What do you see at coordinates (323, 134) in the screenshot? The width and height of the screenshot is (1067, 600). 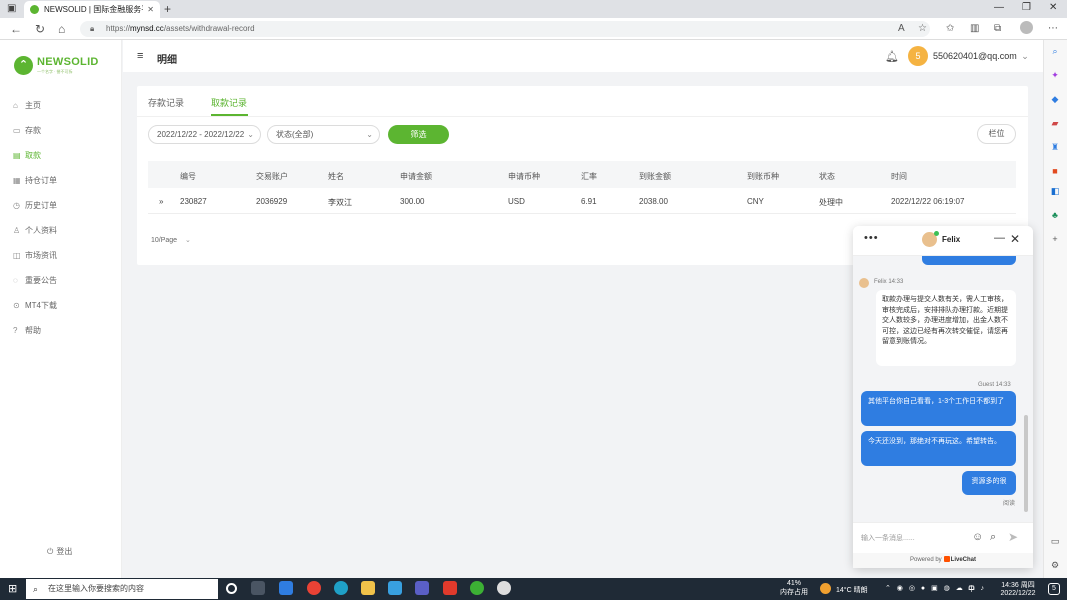 I see `status-select: 状态(全部) ⌄` at bounding box center [323, 134].